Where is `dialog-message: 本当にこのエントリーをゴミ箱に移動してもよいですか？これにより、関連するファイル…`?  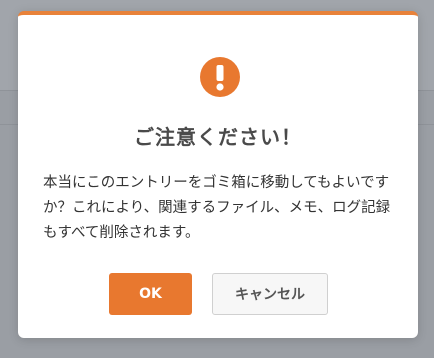 dialog-message: 本当にこのエントリーをゴミ箱に移動してもよいですか？これにより、関連するファイル… is located at coordinates (217, 208).